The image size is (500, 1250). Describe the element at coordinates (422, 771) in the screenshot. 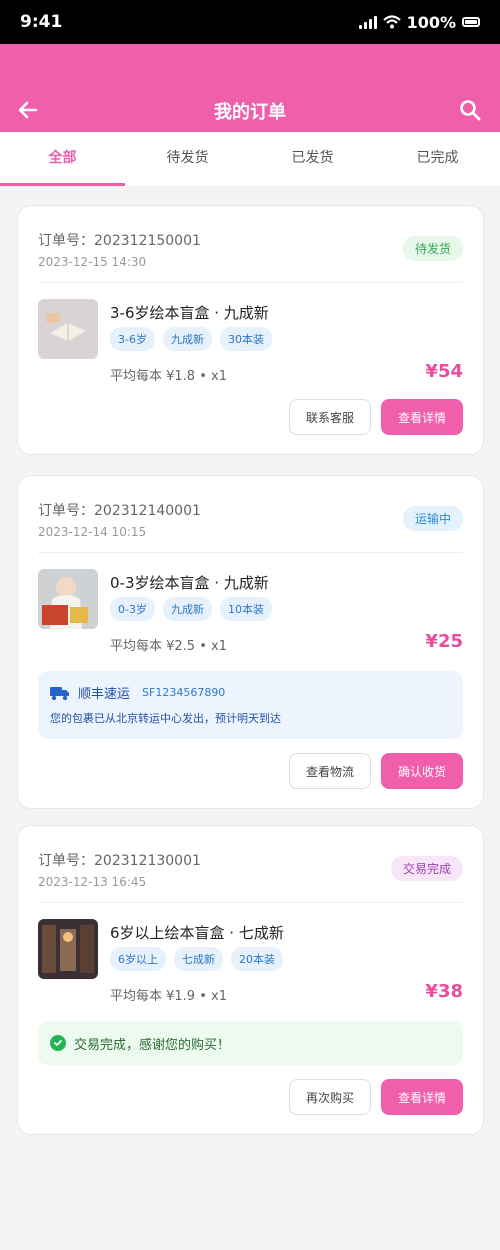

I see `confirm-receipt-button: 确认收货` at that location.